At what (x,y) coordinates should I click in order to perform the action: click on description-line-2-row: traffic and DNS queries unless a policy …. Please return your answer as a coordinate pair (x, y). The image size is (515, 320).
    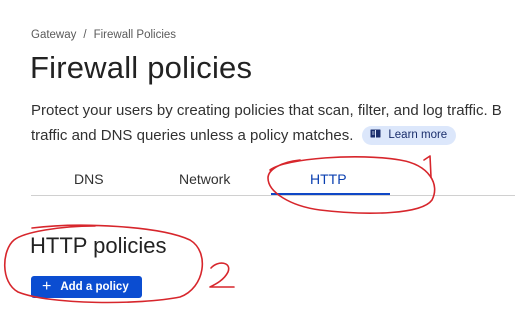
    Looking at the image, I should click on (273, 135).